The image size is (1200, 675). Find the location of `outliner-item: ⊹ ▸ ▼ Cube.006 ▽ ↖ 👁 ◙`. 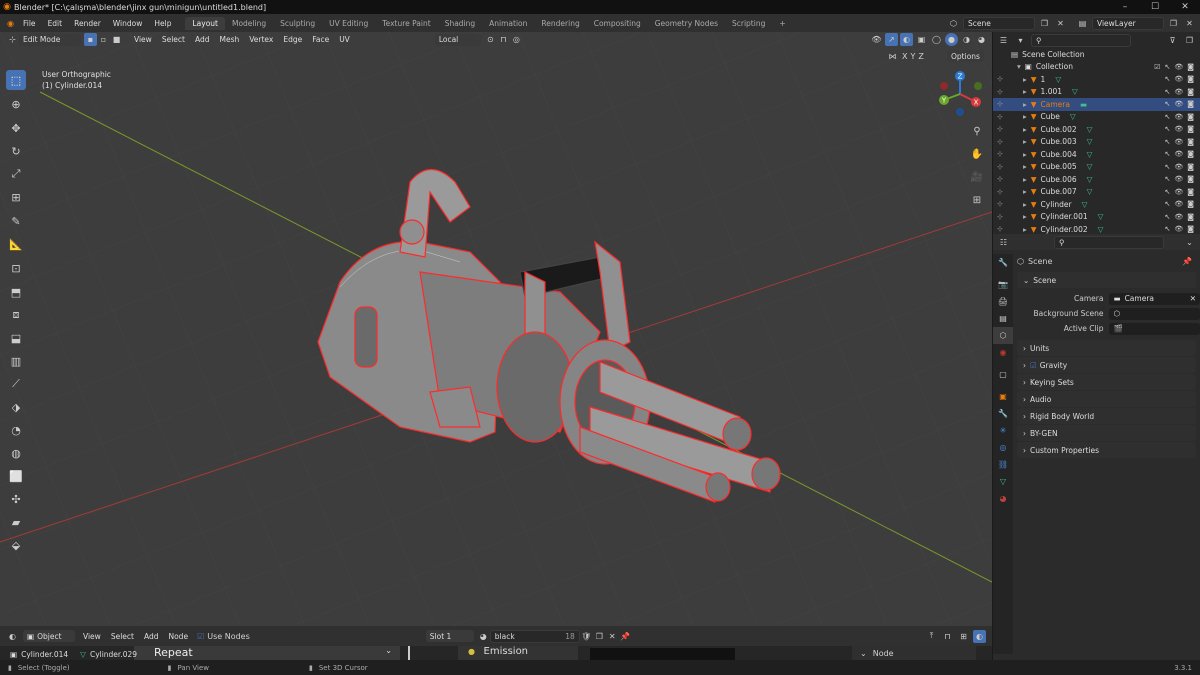

outliner-item: ⊹ ▸ ▼ Cube.006 ▽ ↖ 👁 ◙ is located at coordinates (1096, 179).